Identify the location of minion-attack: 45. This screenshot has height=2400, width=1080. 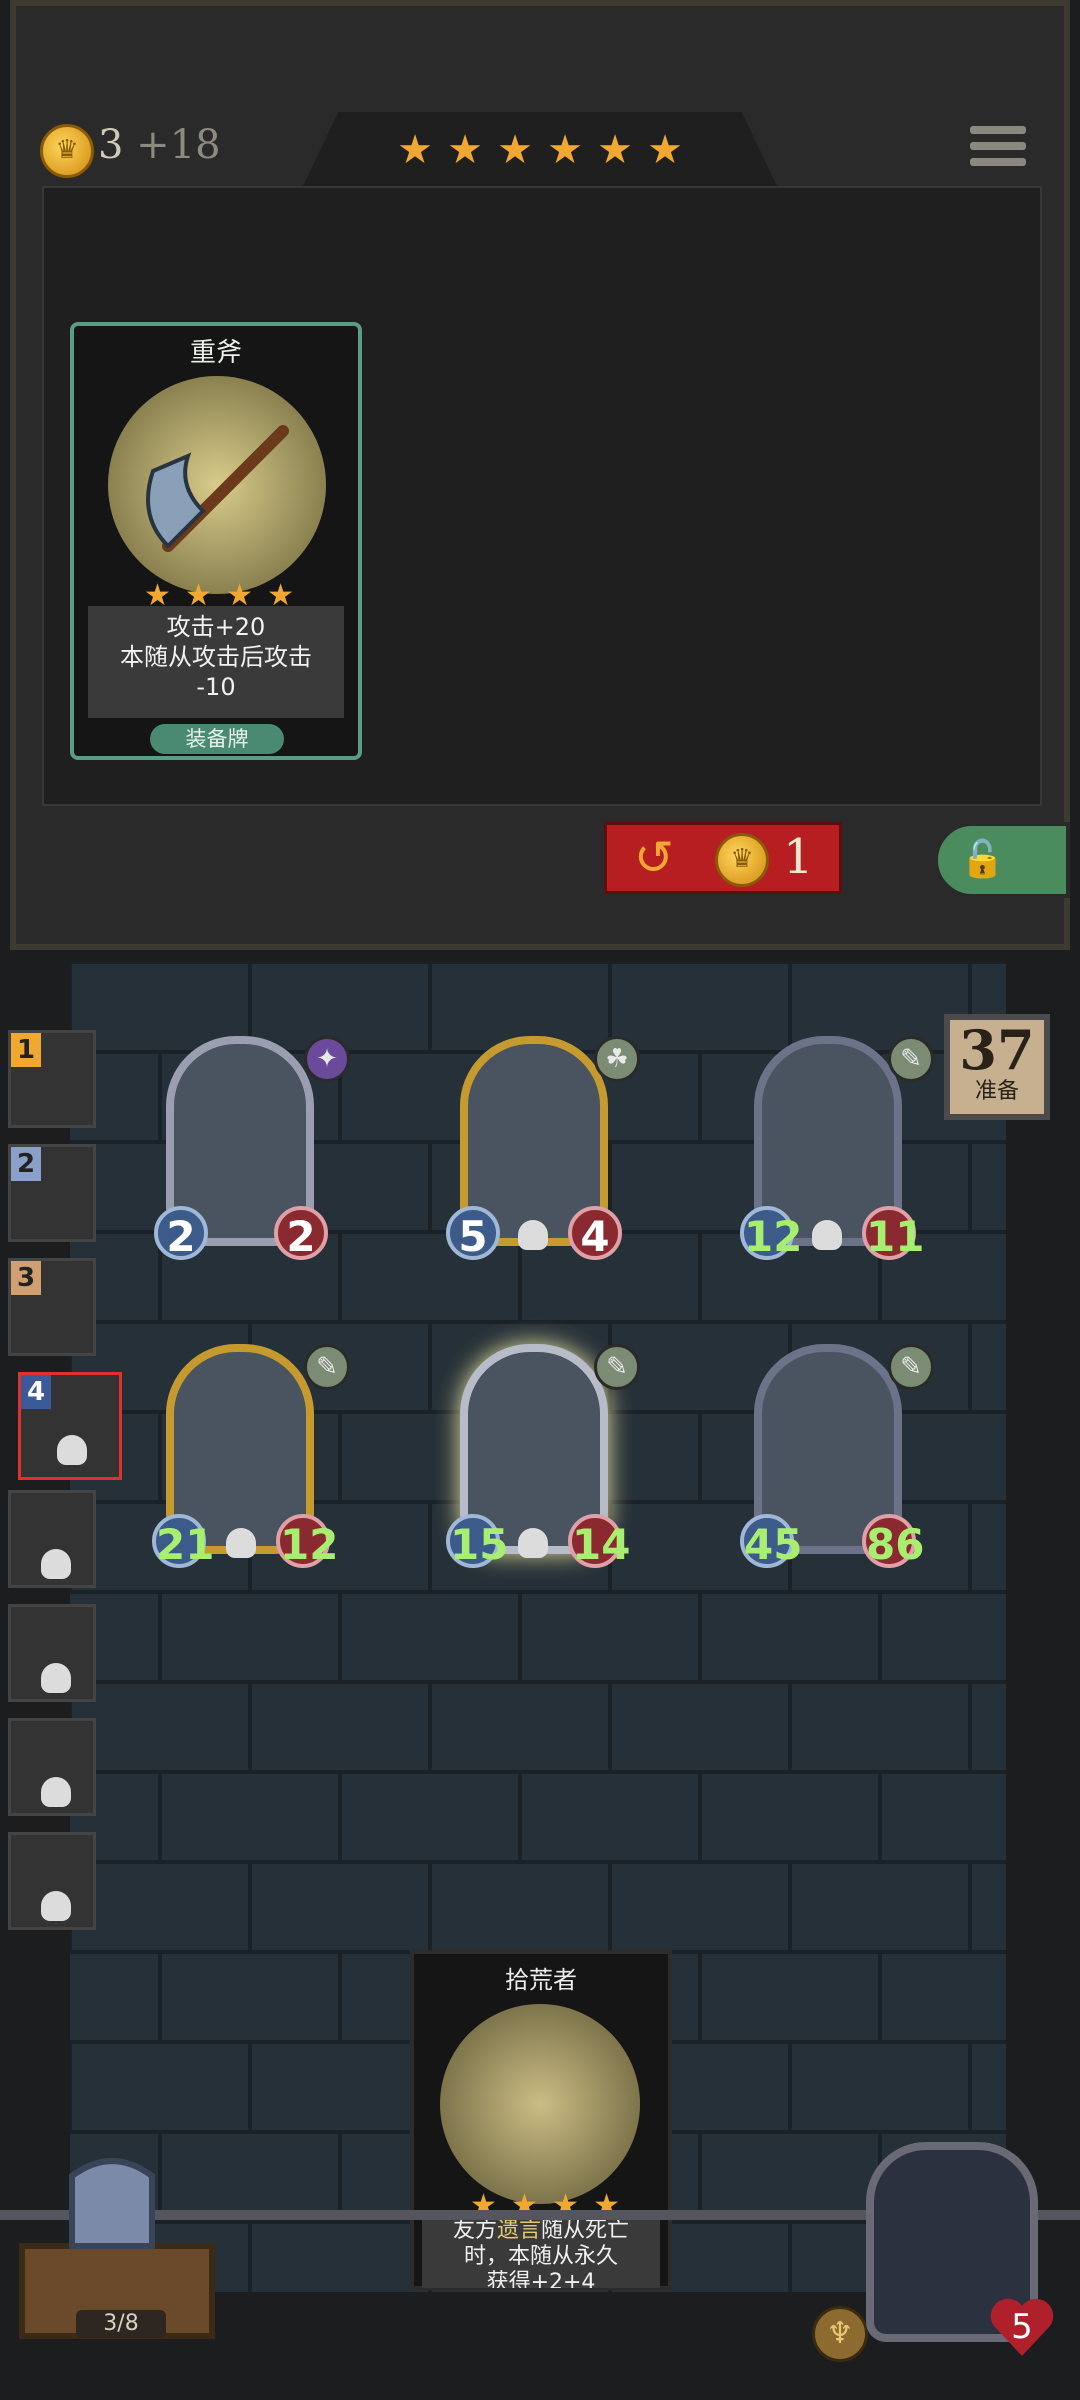
(771, 1541).